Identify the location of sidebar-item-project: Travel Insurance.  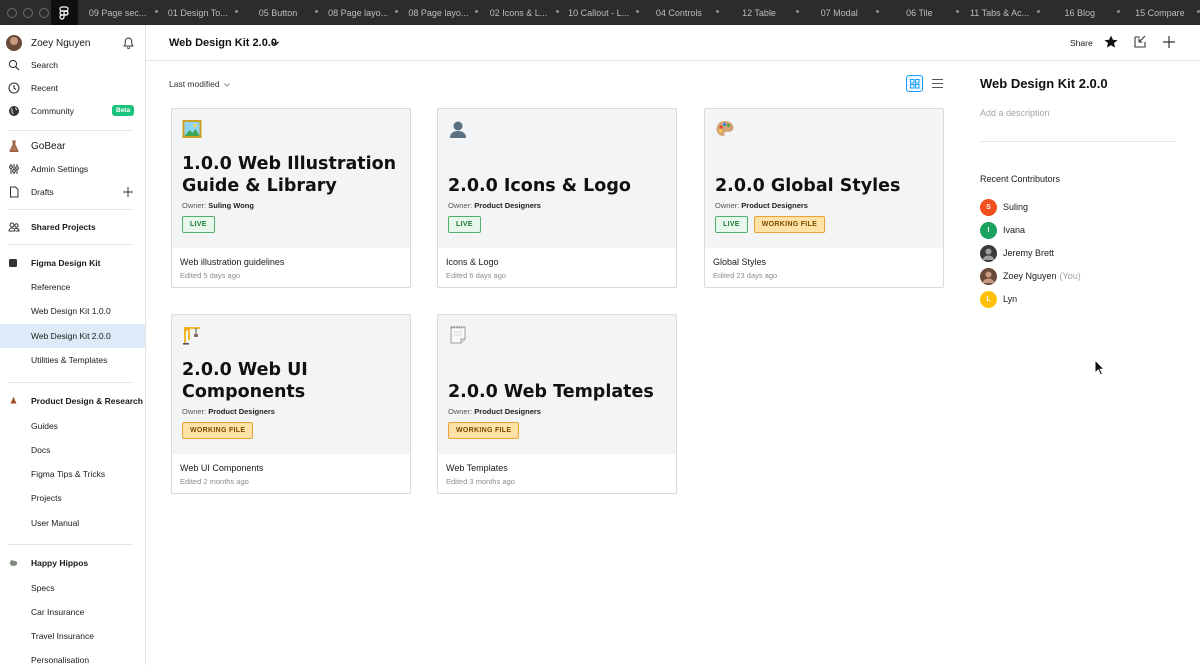
(72, 636).